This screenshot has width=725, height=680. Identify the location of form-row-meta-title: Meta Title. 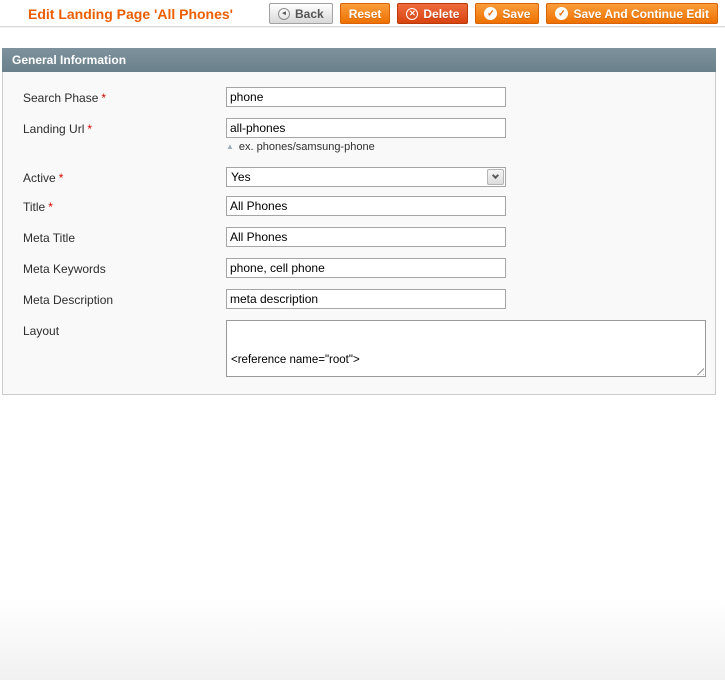
(369, 237).